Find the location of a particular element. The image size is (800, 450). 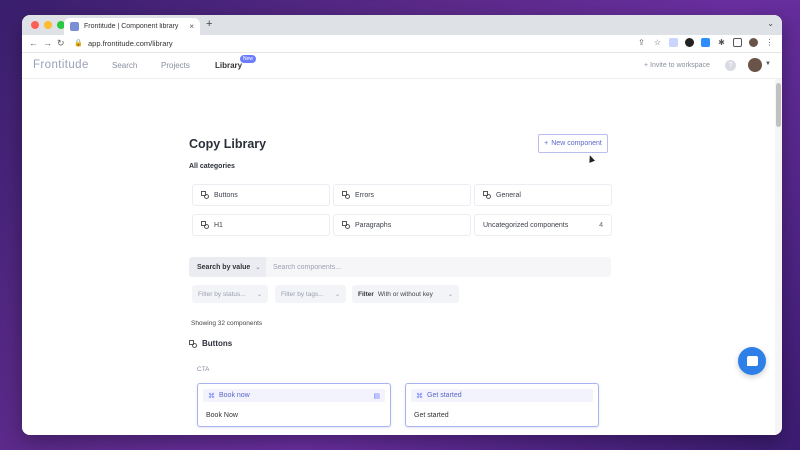

component-name: Get started is located at coordinates (444, 395).